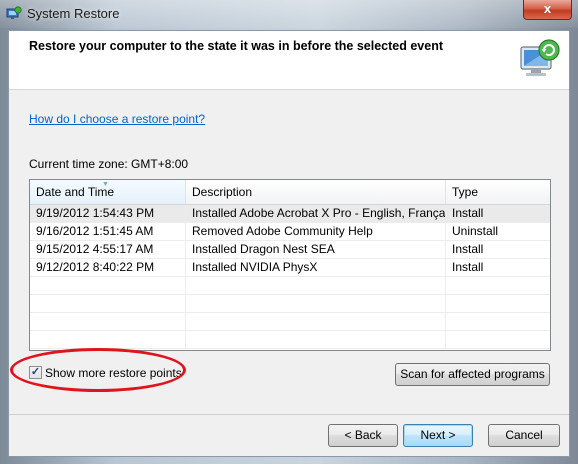 This screenshot has width=578, height=464. I want to click on next-button: Next >, so click(438, 435).